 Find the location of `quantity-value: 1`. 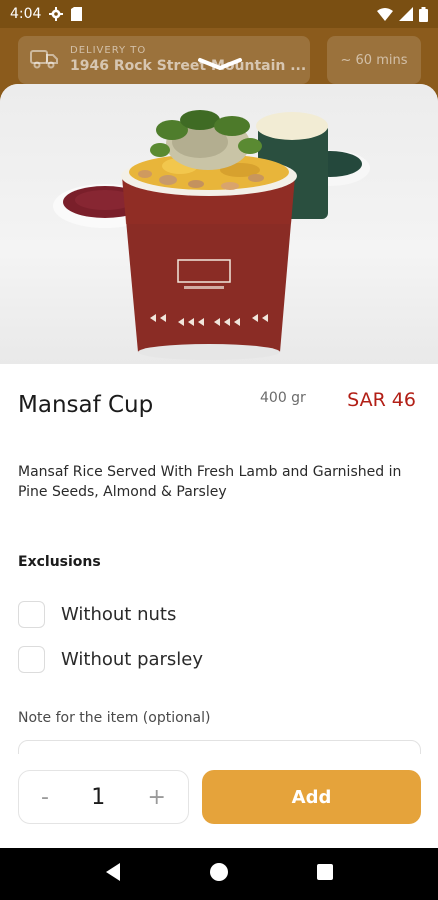

quantity-value: 1 is located at coordinates (98, 797).